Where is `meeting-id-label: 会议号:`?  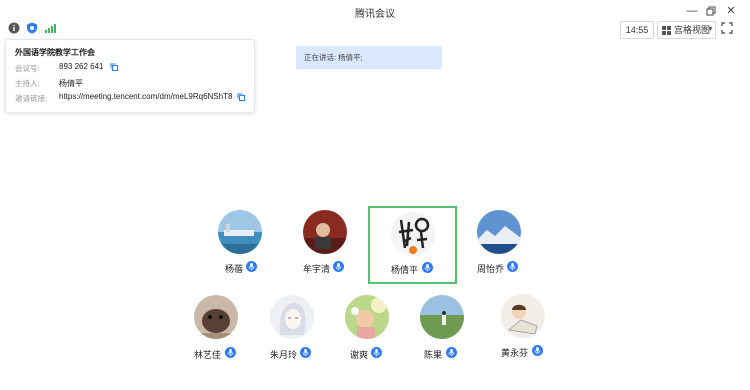
meeting-id-label: 会议号: is located at coordinates (27, 68).